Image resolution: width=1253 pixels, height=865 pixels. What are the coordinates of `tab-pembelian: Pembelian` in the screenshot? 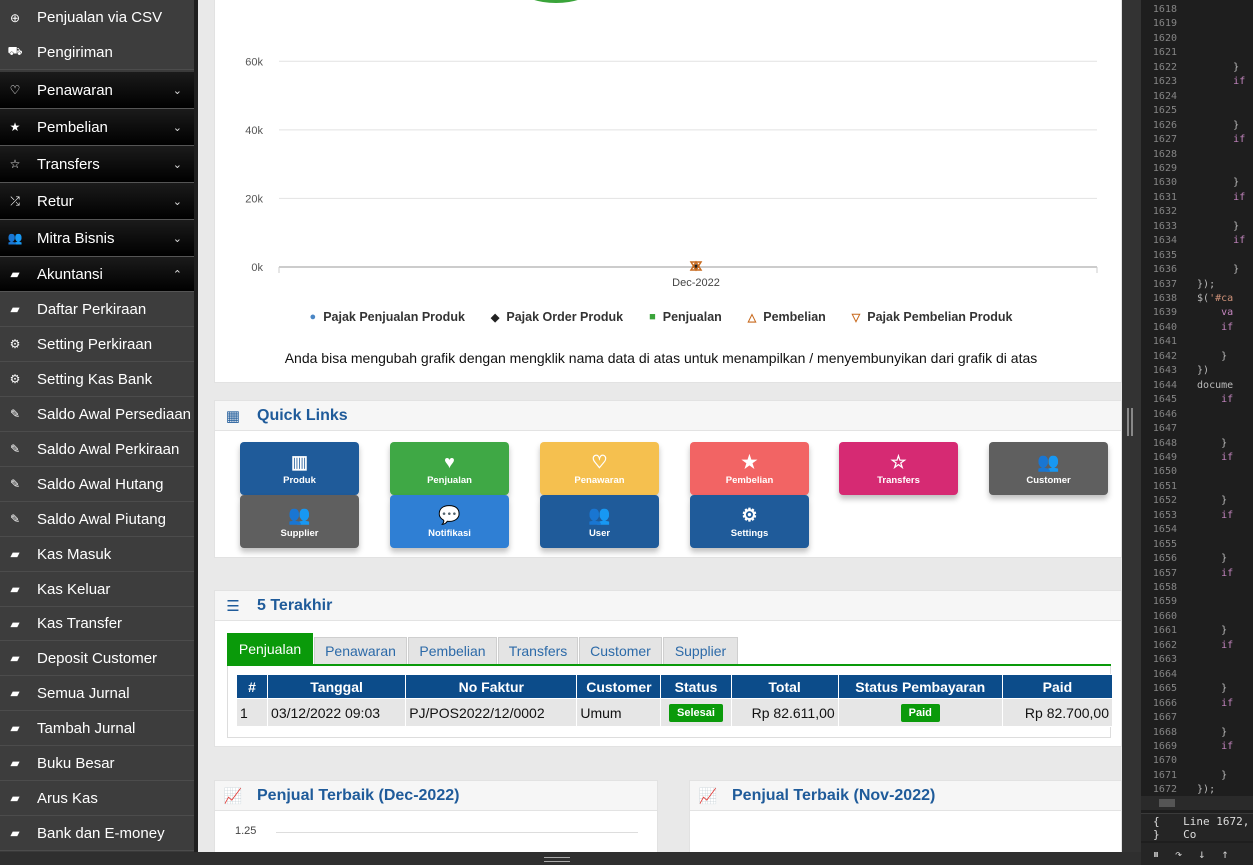 It's located at (452, 650).